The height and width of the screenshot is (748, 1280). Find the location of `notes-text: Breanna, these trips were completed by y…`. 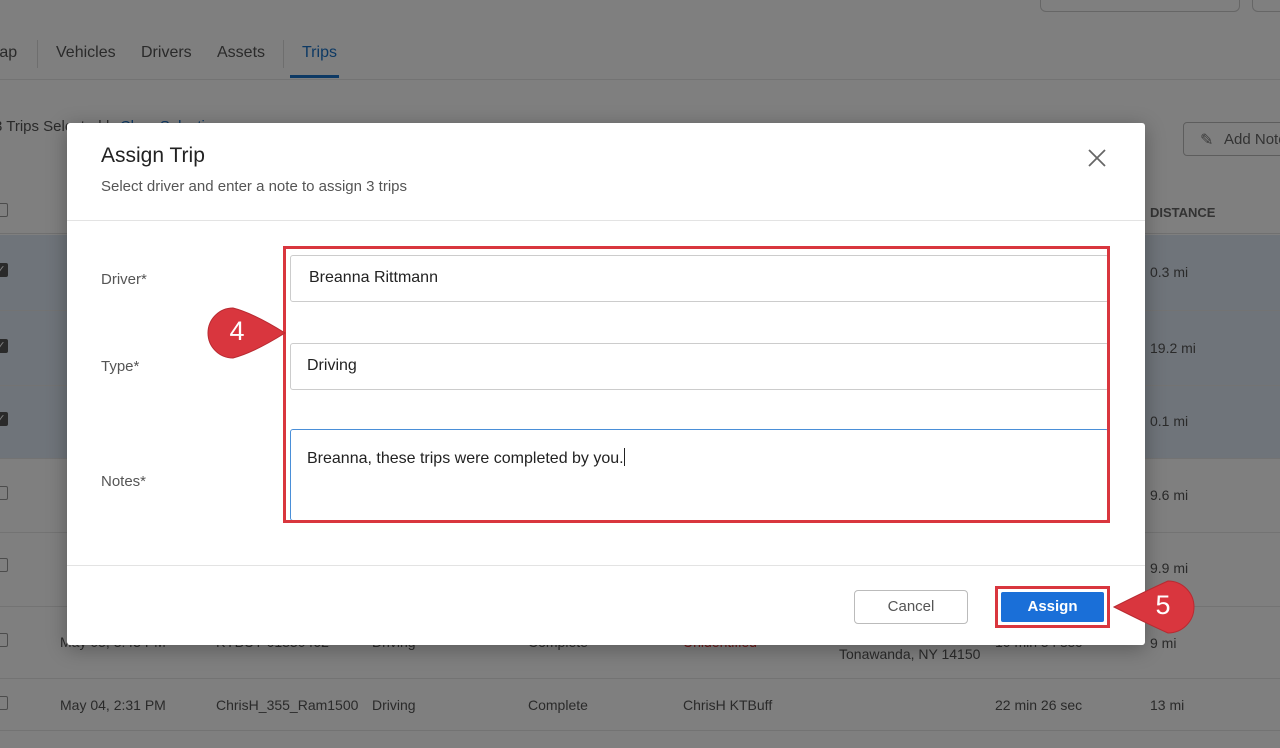

notes-text: Breanna, these trips were completed by y… is located at coordinates (465, 458).